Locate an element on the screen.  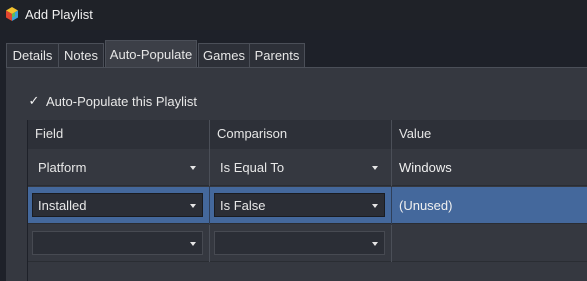
grid-row: Platform Is Equal To Windows is located at coordinates (307, 167).